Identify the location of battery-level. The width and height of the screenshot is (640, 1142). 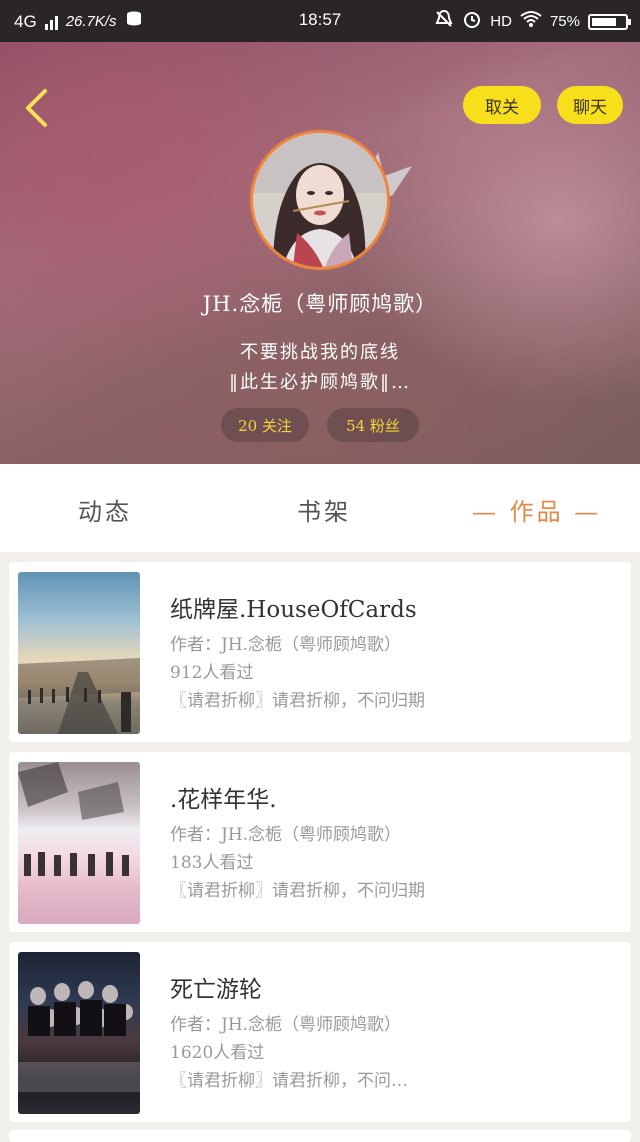
(604, 21).